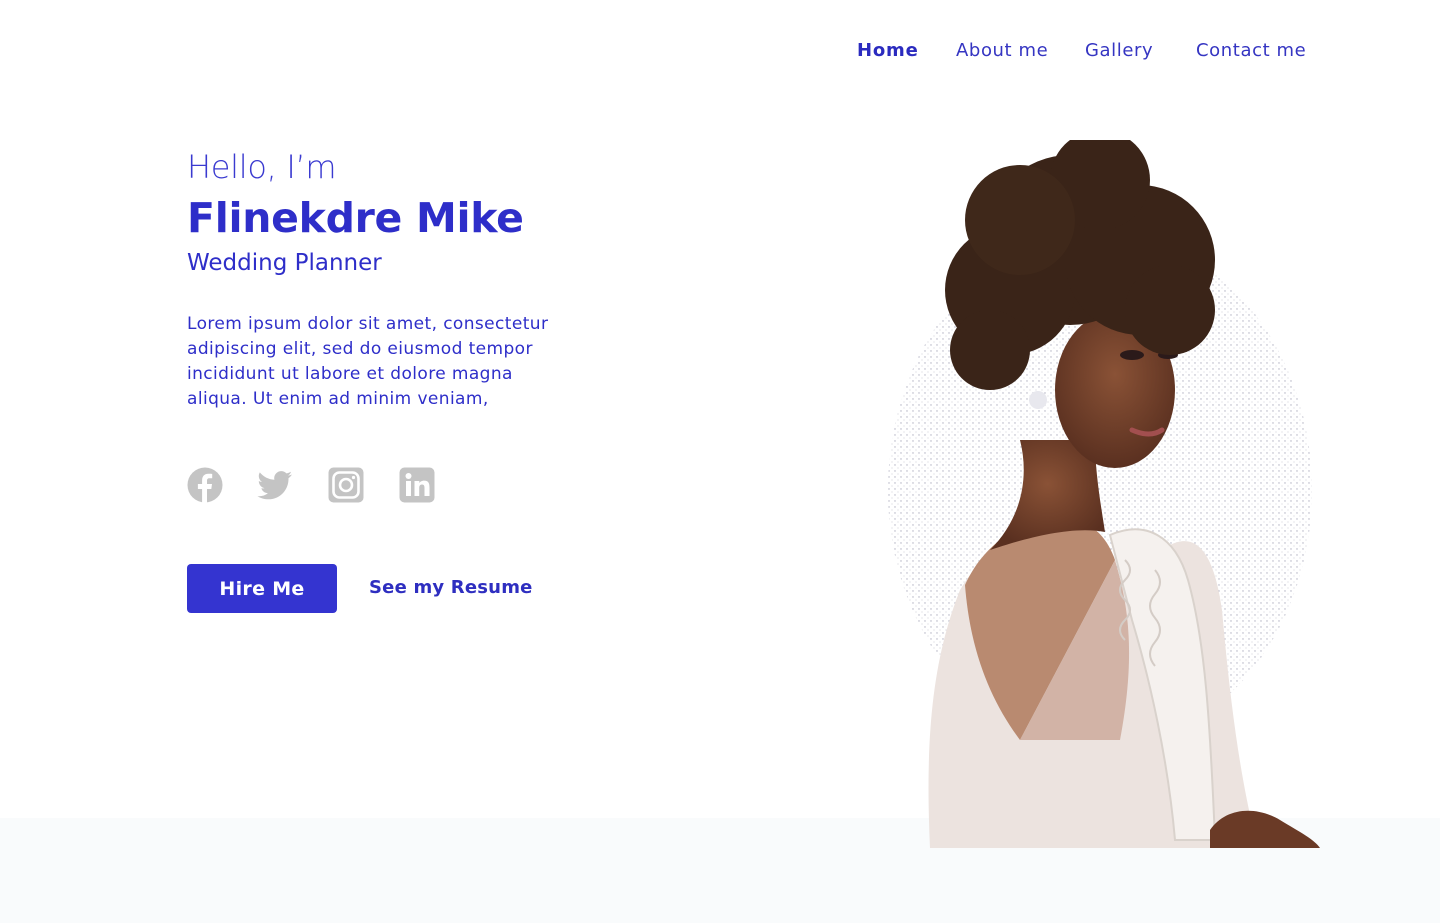 The image size is (1440, 923). I want to click on social-links, so click(317, 485).